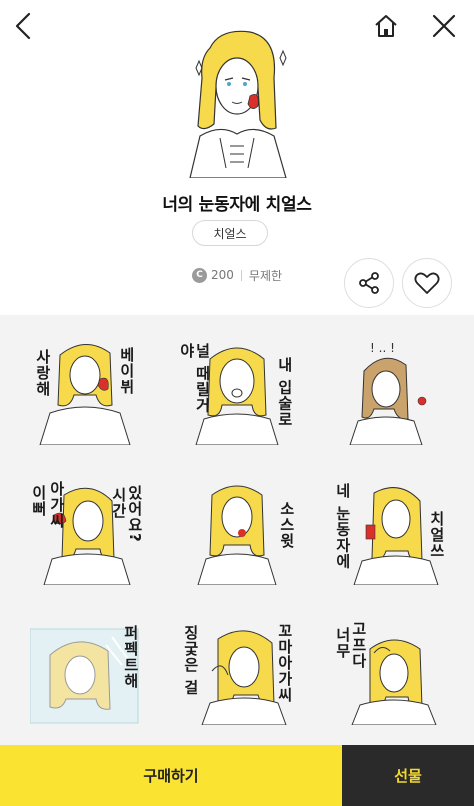 The width and height of the screenshot is (474, 806). I want to click on sticker-caption: 널 때릴거야, so click(194, 378).